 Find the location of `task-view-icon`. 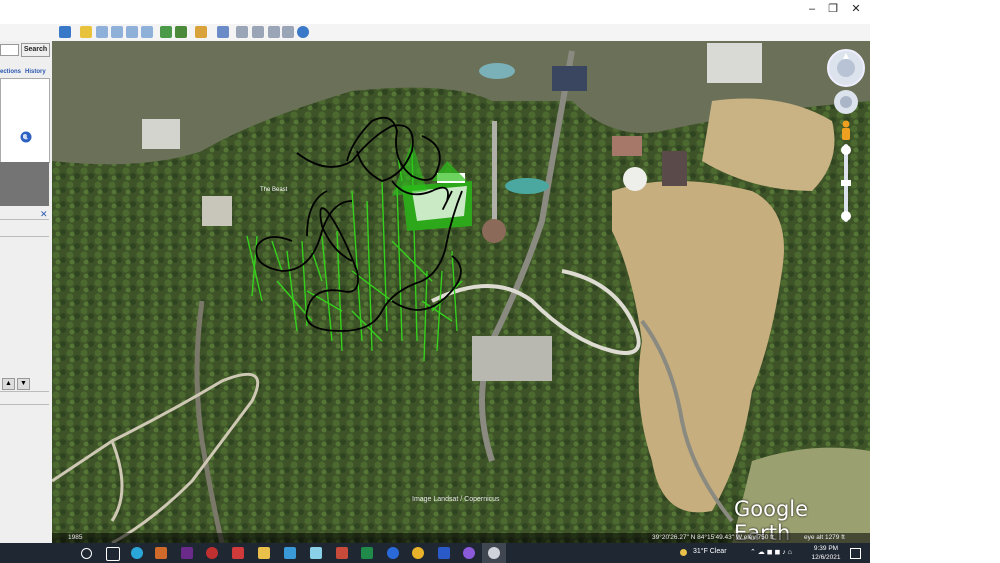

task-view-icon is located at coordinates (113, 554).